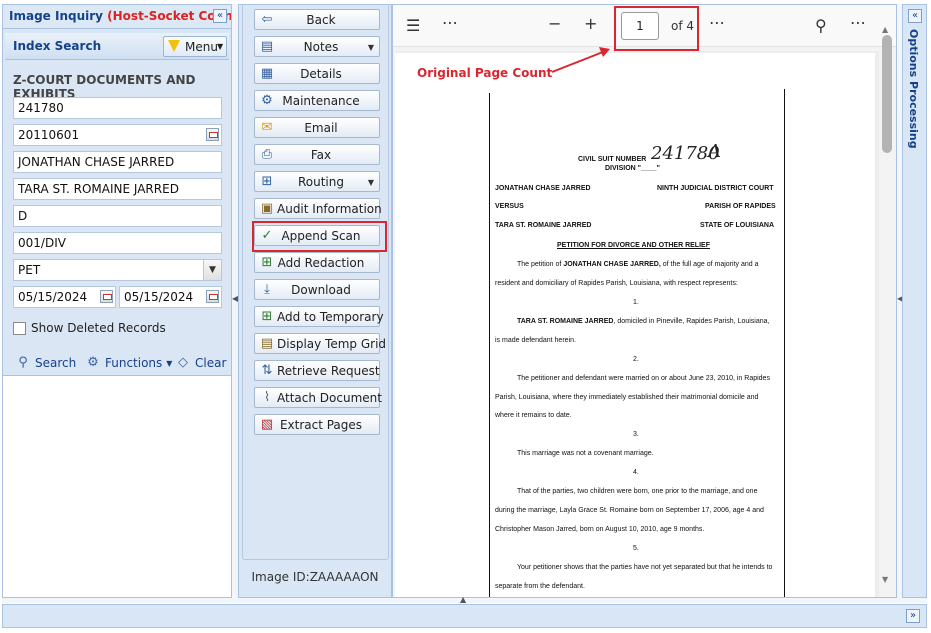 The height and width of the screenshot is (633, 931). I want to click on extract-pages-button: ▧ Extract Pages, so click(317, 424).